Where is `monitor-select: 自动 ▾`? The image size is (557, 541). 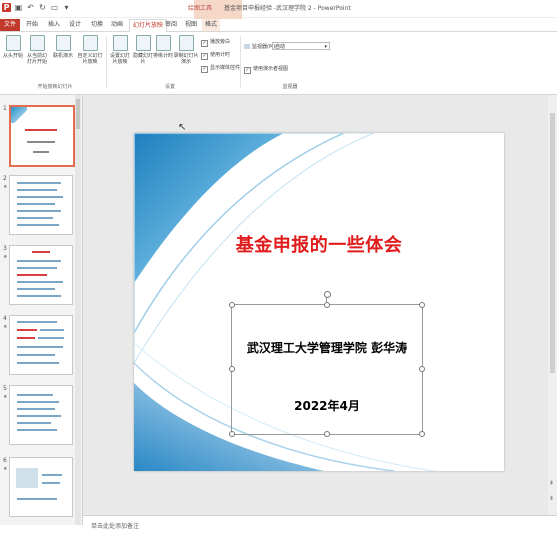 monitor-select: 自动 ▾ is located at coordinates (301, 46).